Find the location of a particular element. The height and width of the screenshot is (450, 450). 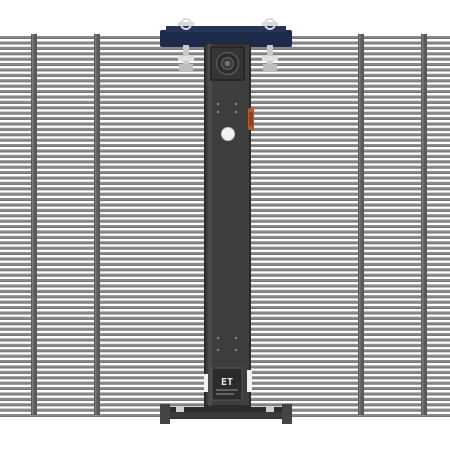

speaker-housing is located at coordinates (227, 63).